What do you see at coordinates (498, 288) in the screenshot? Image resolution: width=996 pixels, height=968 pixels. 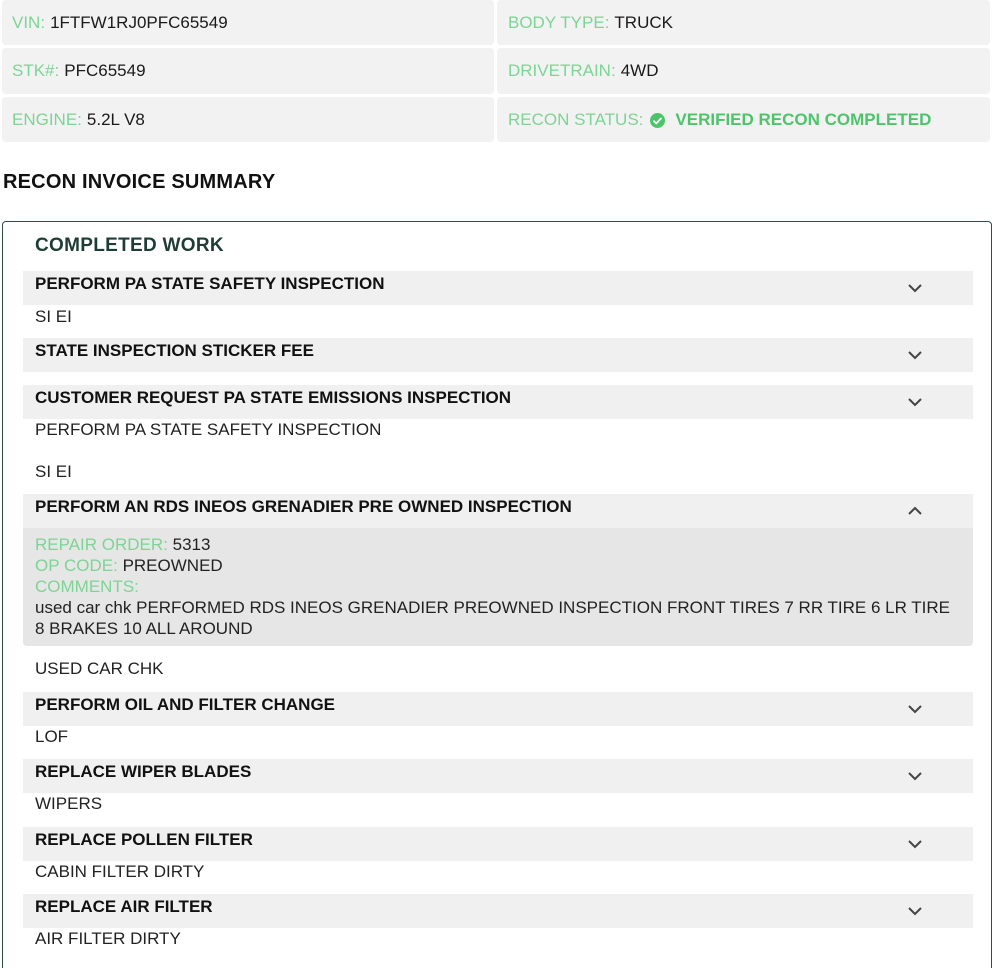 I see `job-header-pa-safety-inspection: PERFORM PA STATE SAFETY INSPECTION` at bounding box center [498, 288].